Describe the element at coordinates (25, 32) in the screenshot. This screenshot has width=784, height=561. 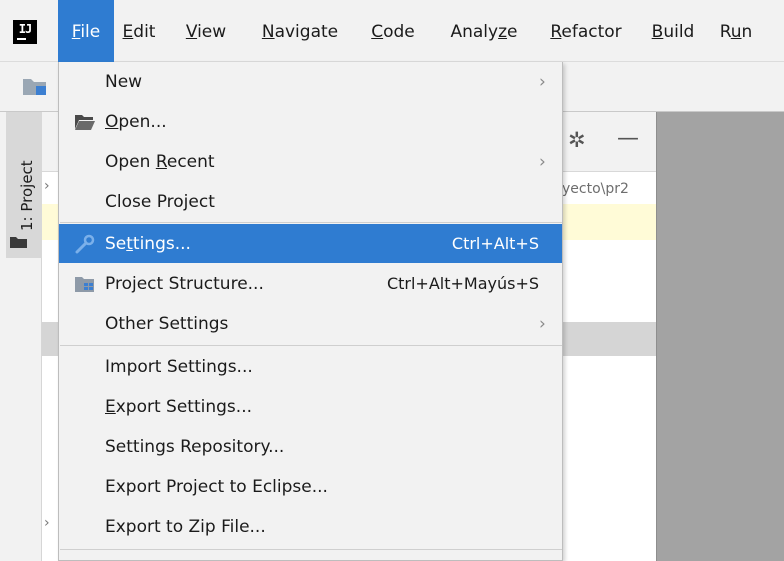
I see `intellij-logo: IJ` at that location.